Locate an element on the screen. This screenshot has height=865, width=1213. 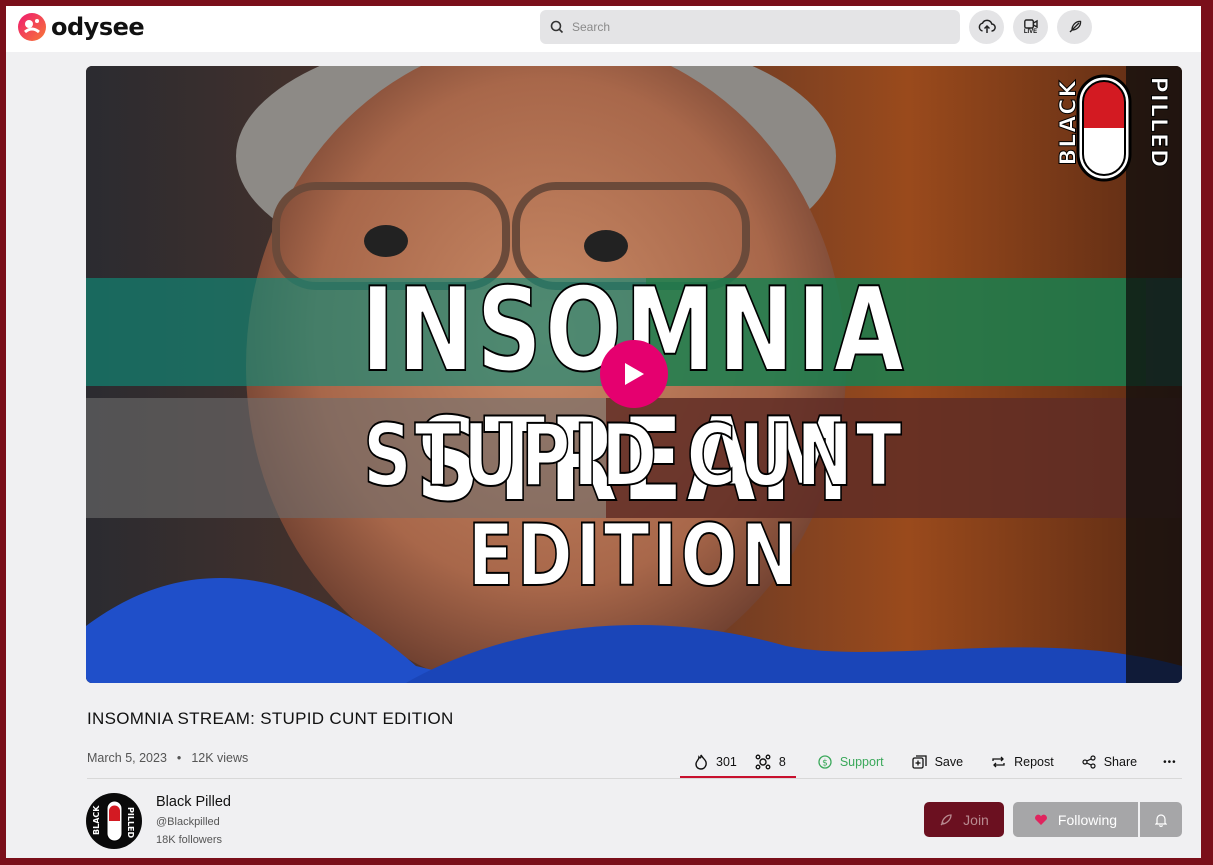
go-live-icon is located at coordinates (1030, 23).